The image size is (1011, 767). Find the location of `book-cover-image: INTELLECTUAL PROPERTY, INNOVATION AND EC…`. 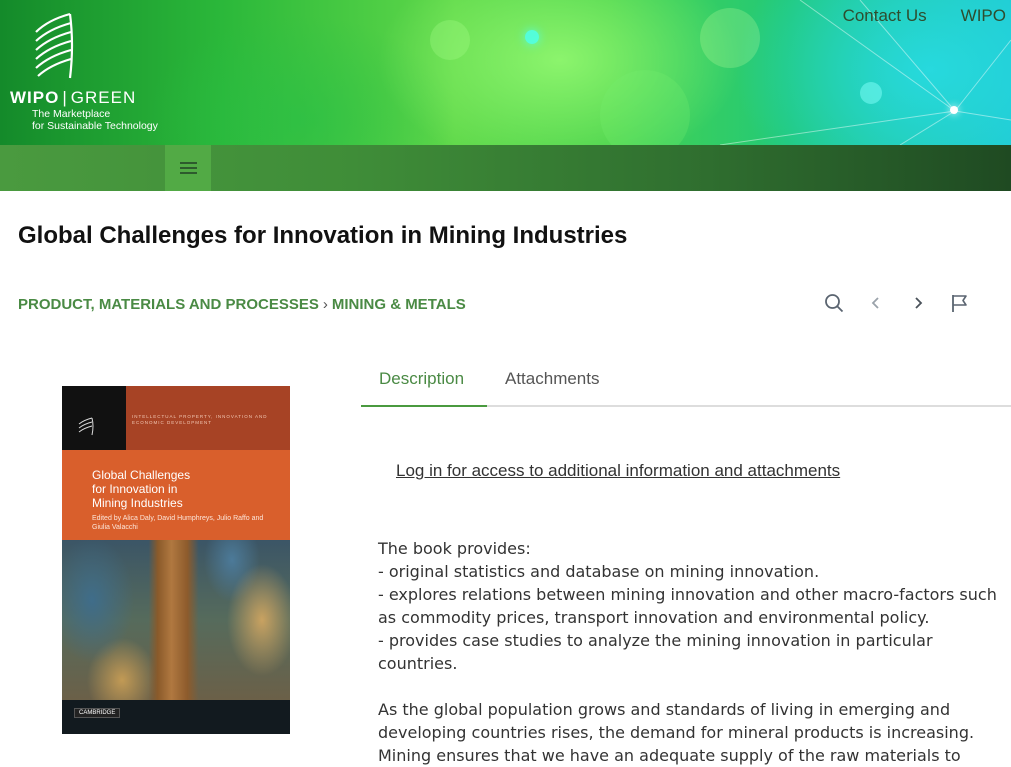

book-cover-image: INTELLECTUAL PROPERTY, INNOVATION AND EC… is located at coordinates (176, 560).